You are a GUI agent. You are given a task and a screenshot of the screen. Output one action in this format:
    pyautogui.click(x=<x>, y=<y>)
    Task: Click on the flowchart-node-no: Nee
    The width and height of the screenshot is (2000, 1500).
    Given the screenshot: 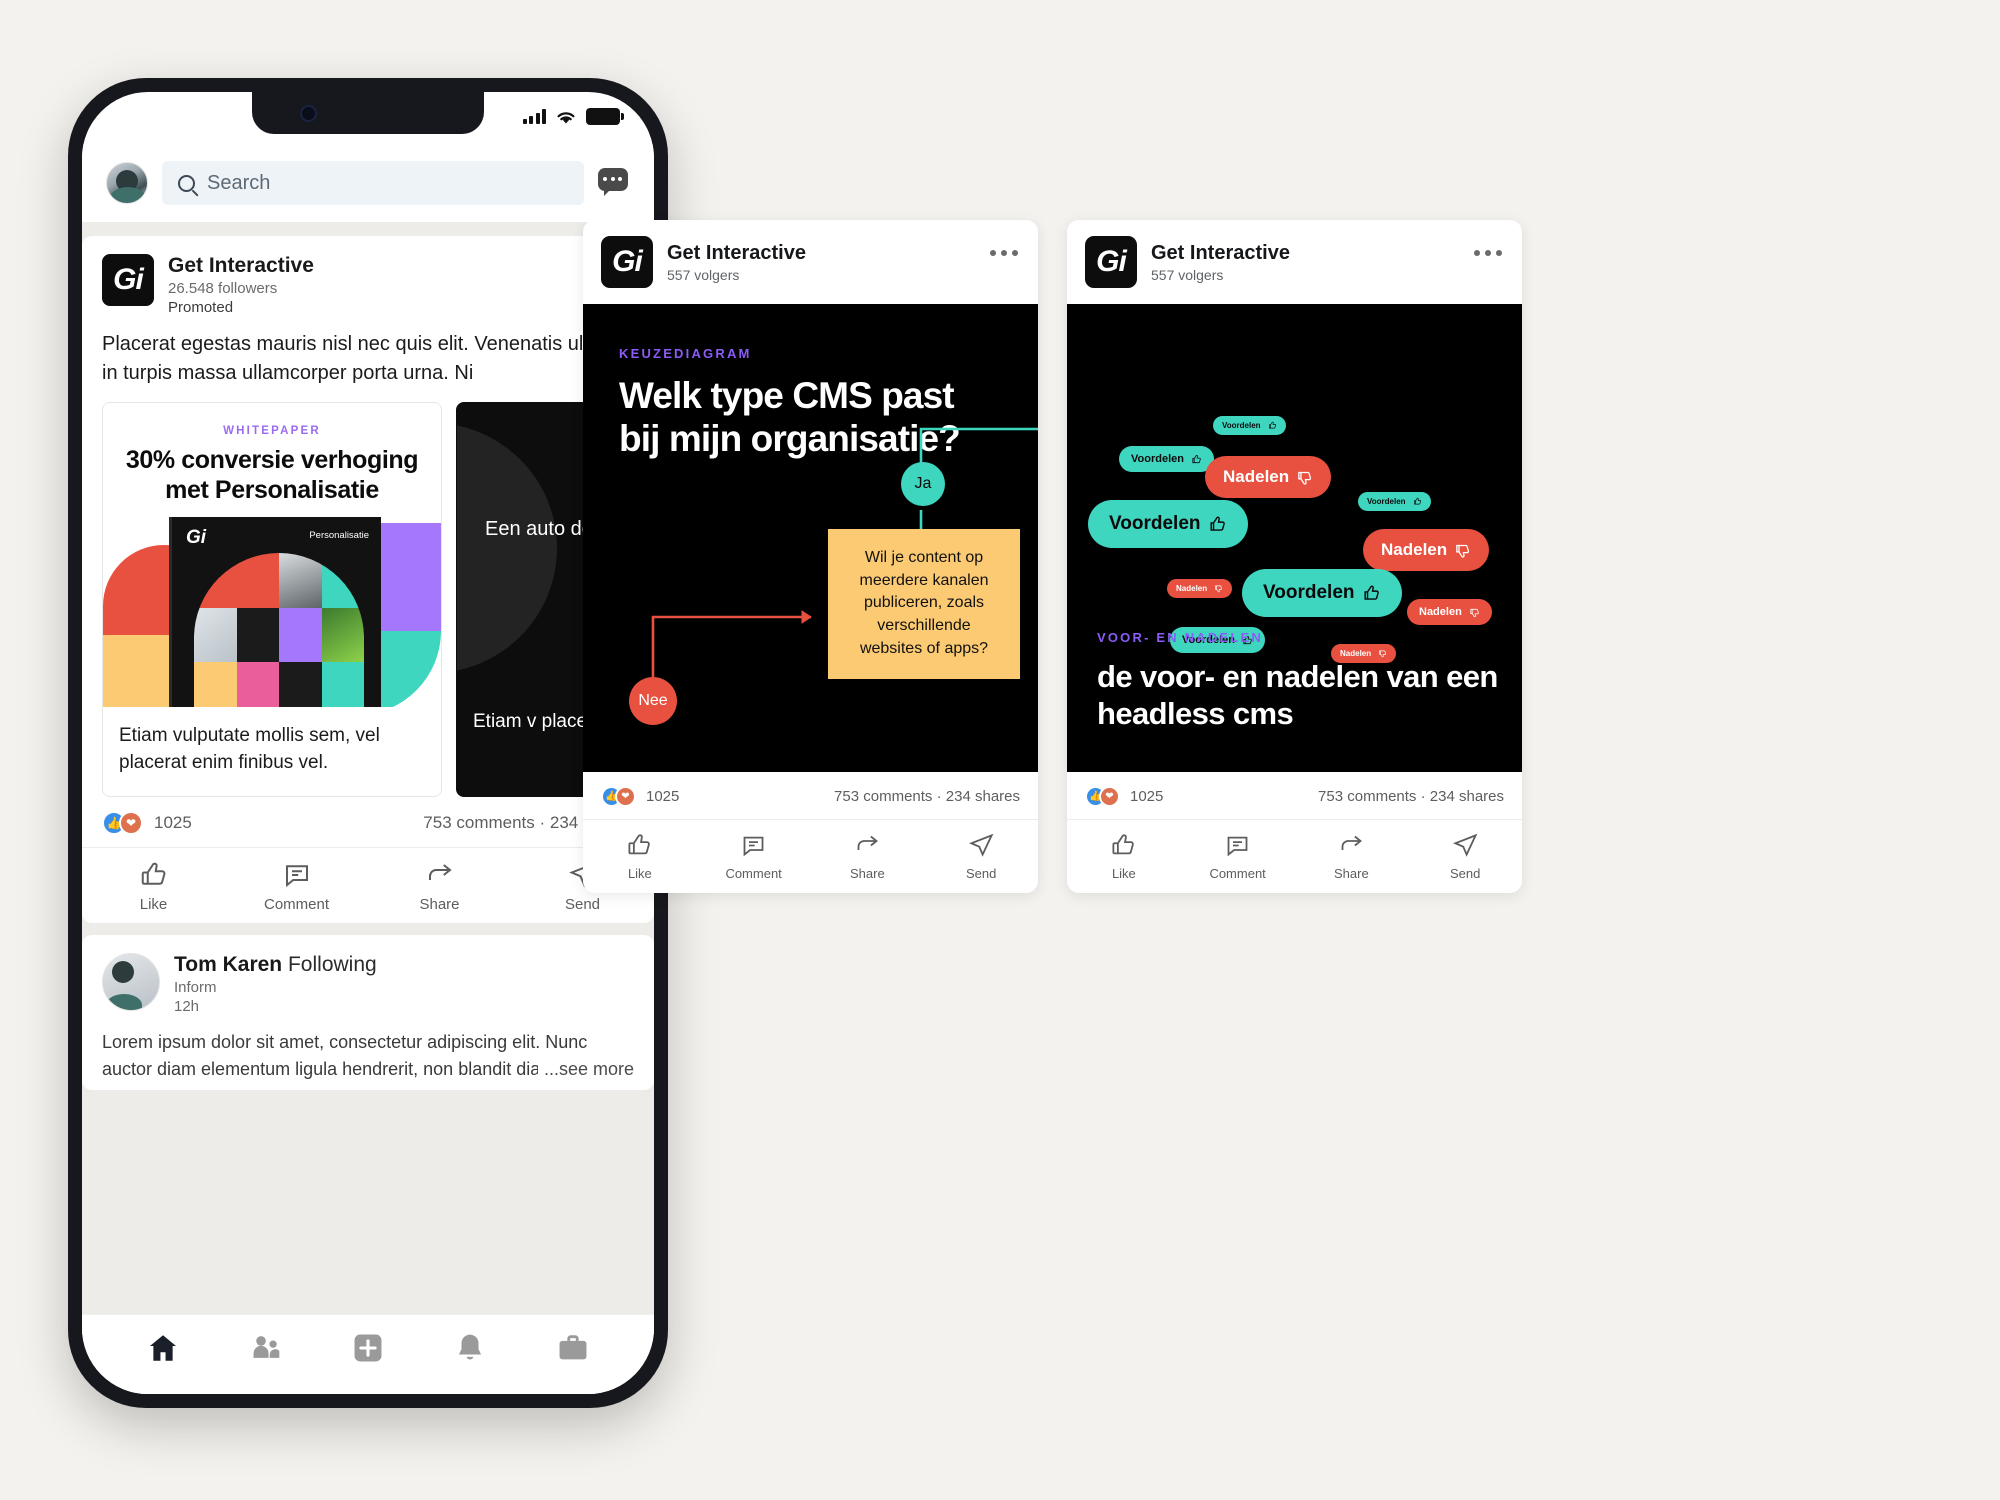 What is the action you would take?
    pyautogui.click(x=653, y=701)
    